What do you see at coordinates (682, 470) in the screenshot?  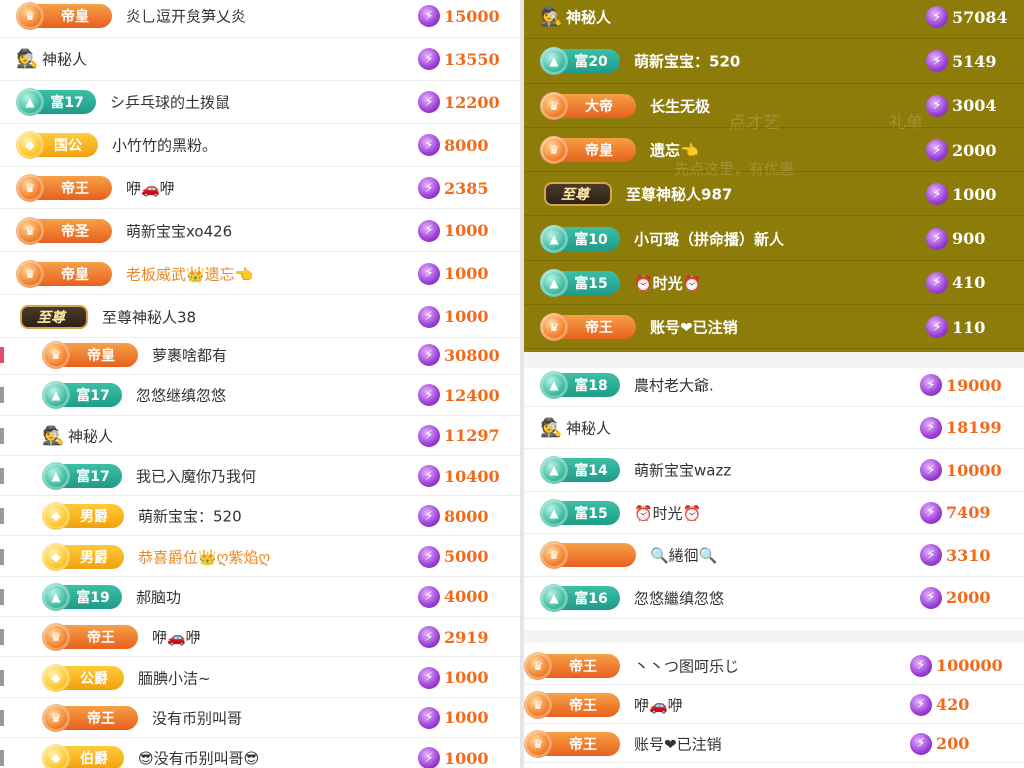 I see `user-name: 萌新宝宝wazz` at bounding box center [682, 470].